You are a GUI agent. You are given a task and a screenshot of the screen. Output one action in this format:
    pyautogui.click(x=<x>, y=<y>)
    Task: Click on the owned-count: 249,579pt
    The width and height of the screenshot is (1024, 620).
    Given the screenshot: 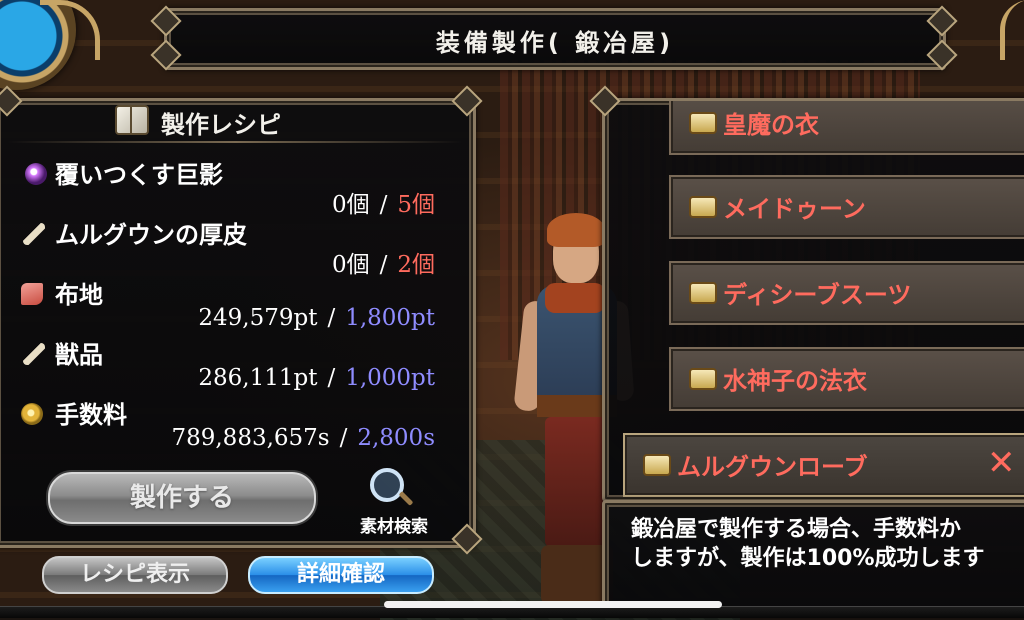 What is the action you would take?
    pyautogui.click(x=258, y=318)
    